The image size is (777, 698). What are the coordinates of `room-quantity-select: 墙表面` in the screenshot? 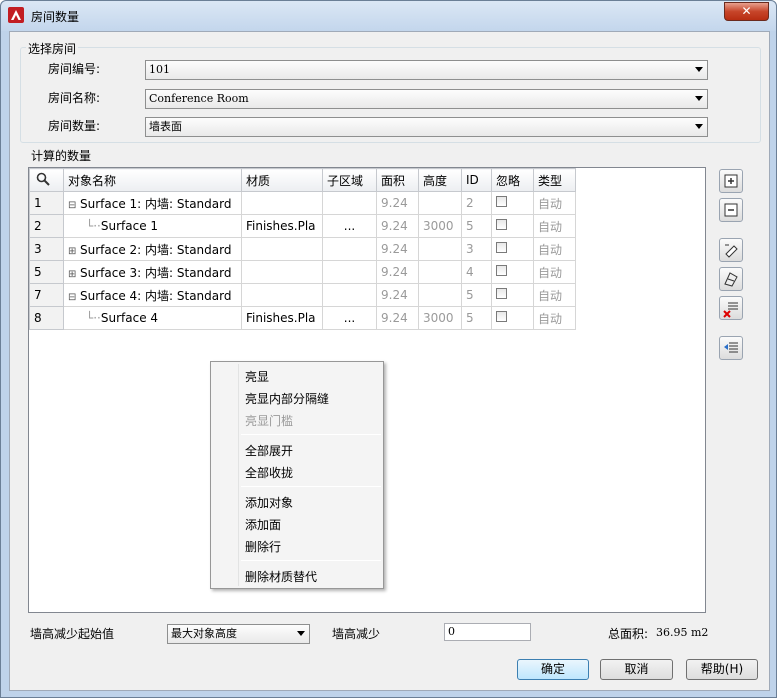 It's located at (426, 127).